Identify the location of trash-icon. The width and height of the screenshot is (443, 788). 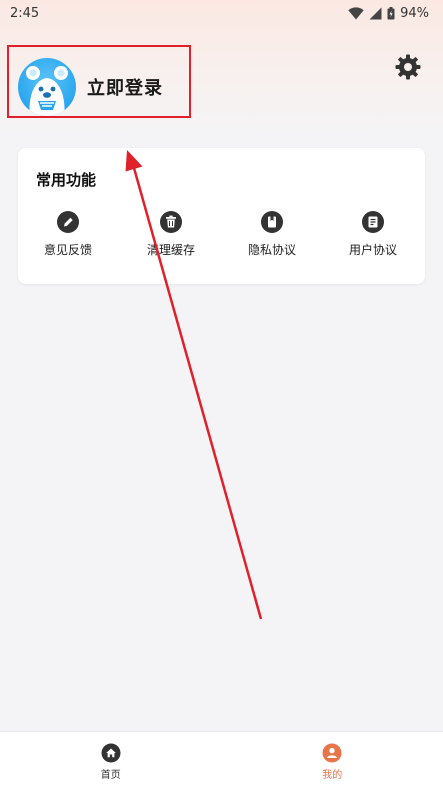
(171, 222).